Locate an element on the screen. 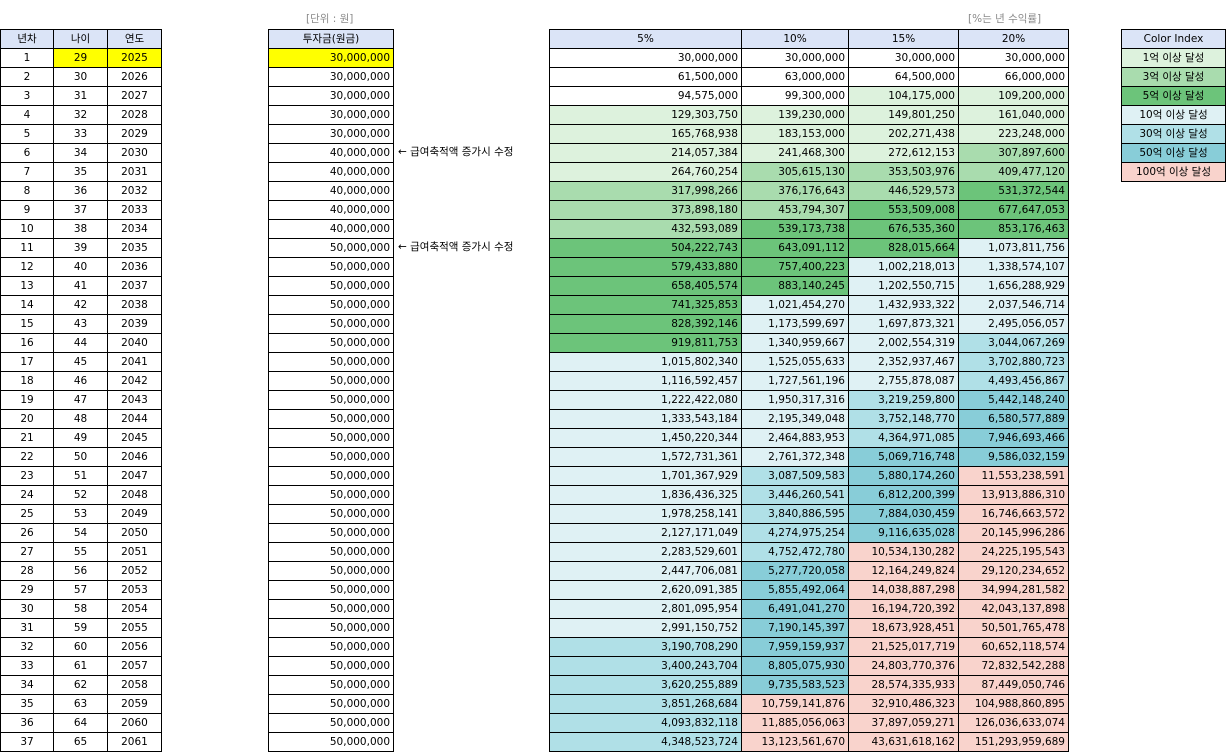 The image size is (1226, 752). return-20pct-cell: 72,832,542,288 is located at coordinates (1013, 666).